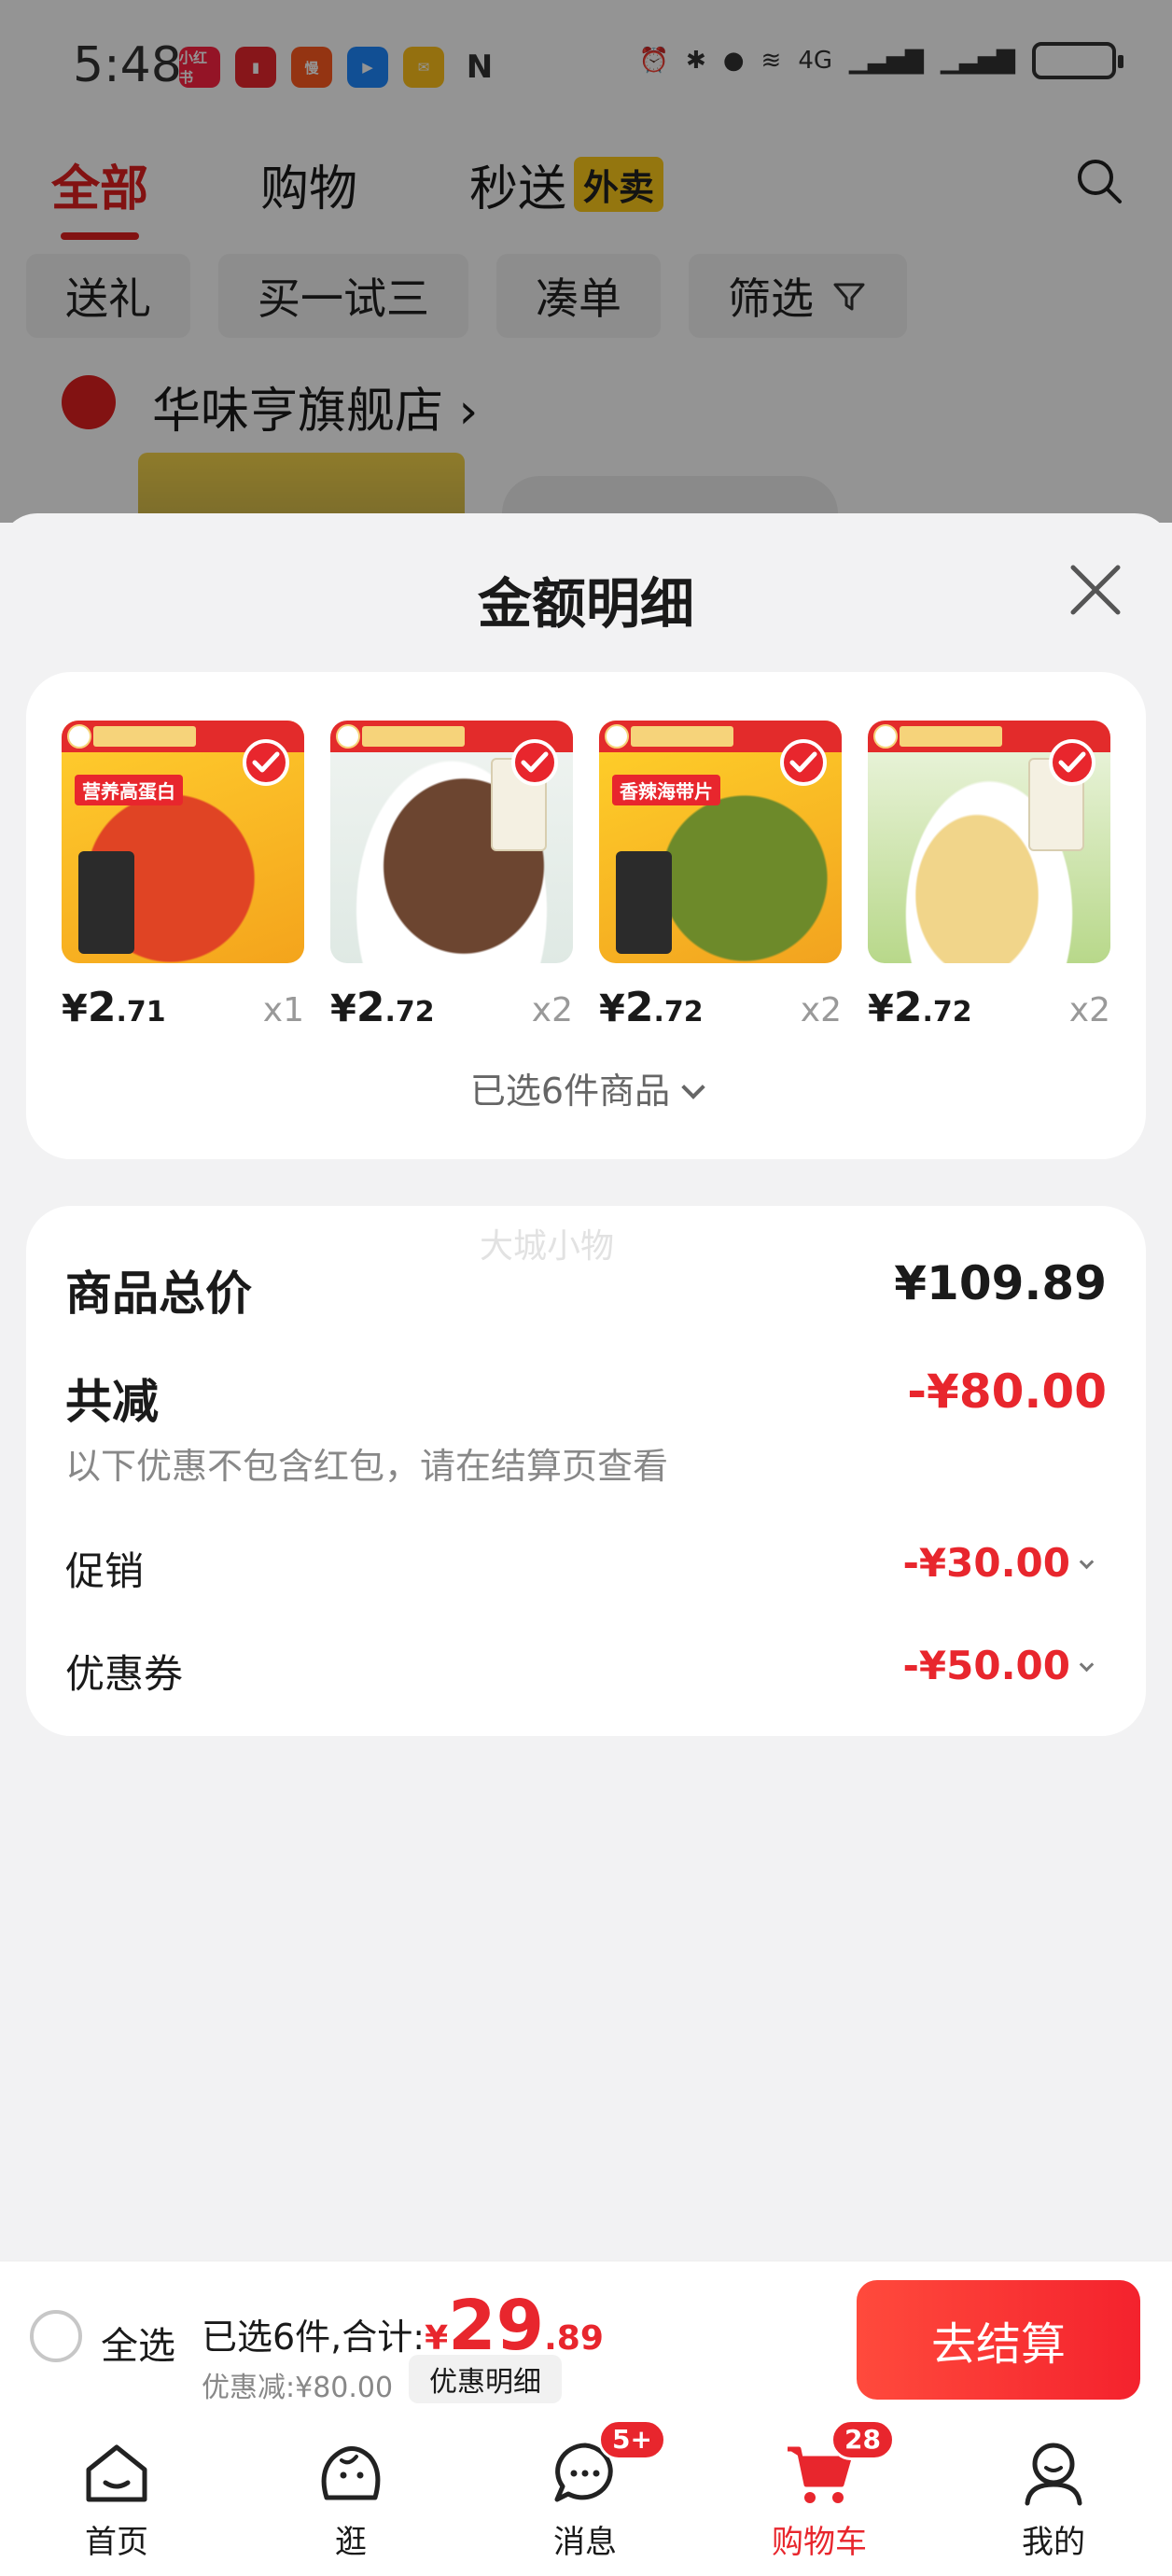 The height and width of the screenshot is (2576, 1172). Describe the element at coordinates (998, 1665) in the screenshot. I see `coupon-value: -¥50.00` at that location.